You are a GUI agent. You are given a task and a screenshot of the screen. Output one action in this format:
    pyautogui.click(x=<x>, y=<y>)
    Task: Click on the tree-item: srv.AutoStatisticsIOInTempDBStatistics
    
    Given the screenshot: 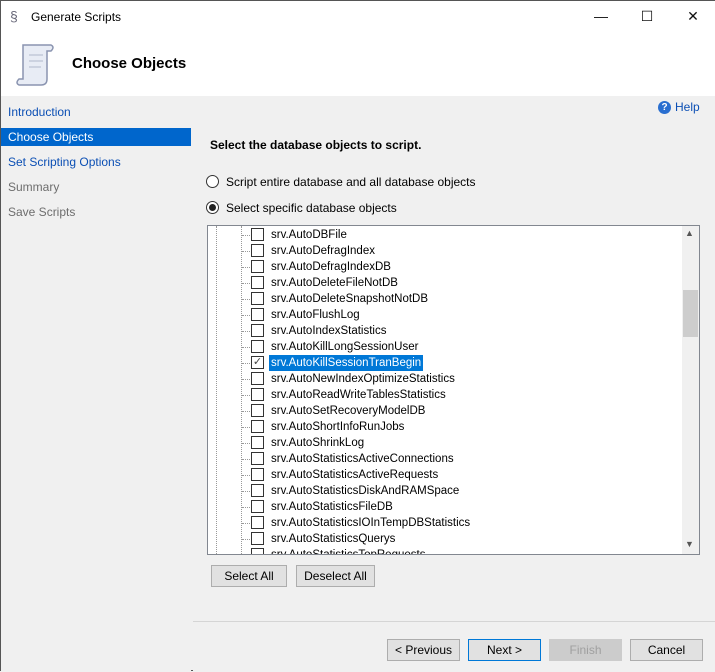 What is the action you would take?
    pyautogui.click(x=443, y=523)
    